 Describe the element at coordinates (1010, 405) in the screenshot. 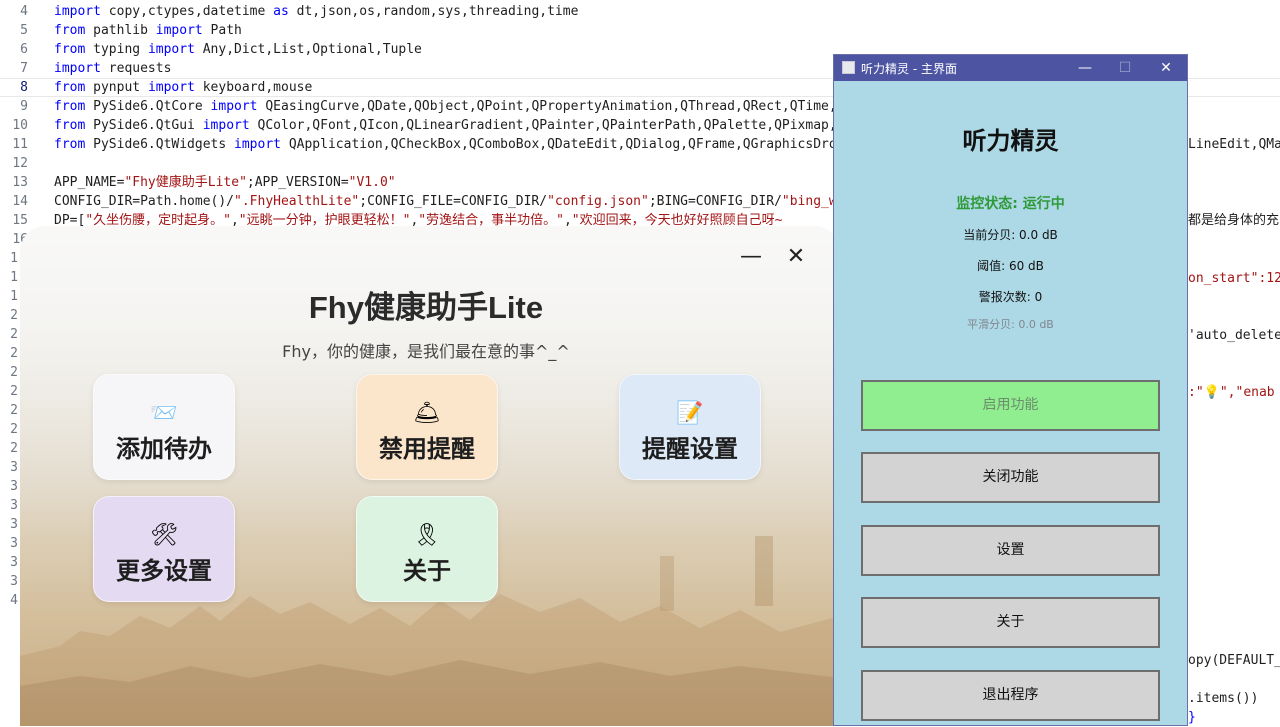

I see `enable-button: 启用功能` at that location.